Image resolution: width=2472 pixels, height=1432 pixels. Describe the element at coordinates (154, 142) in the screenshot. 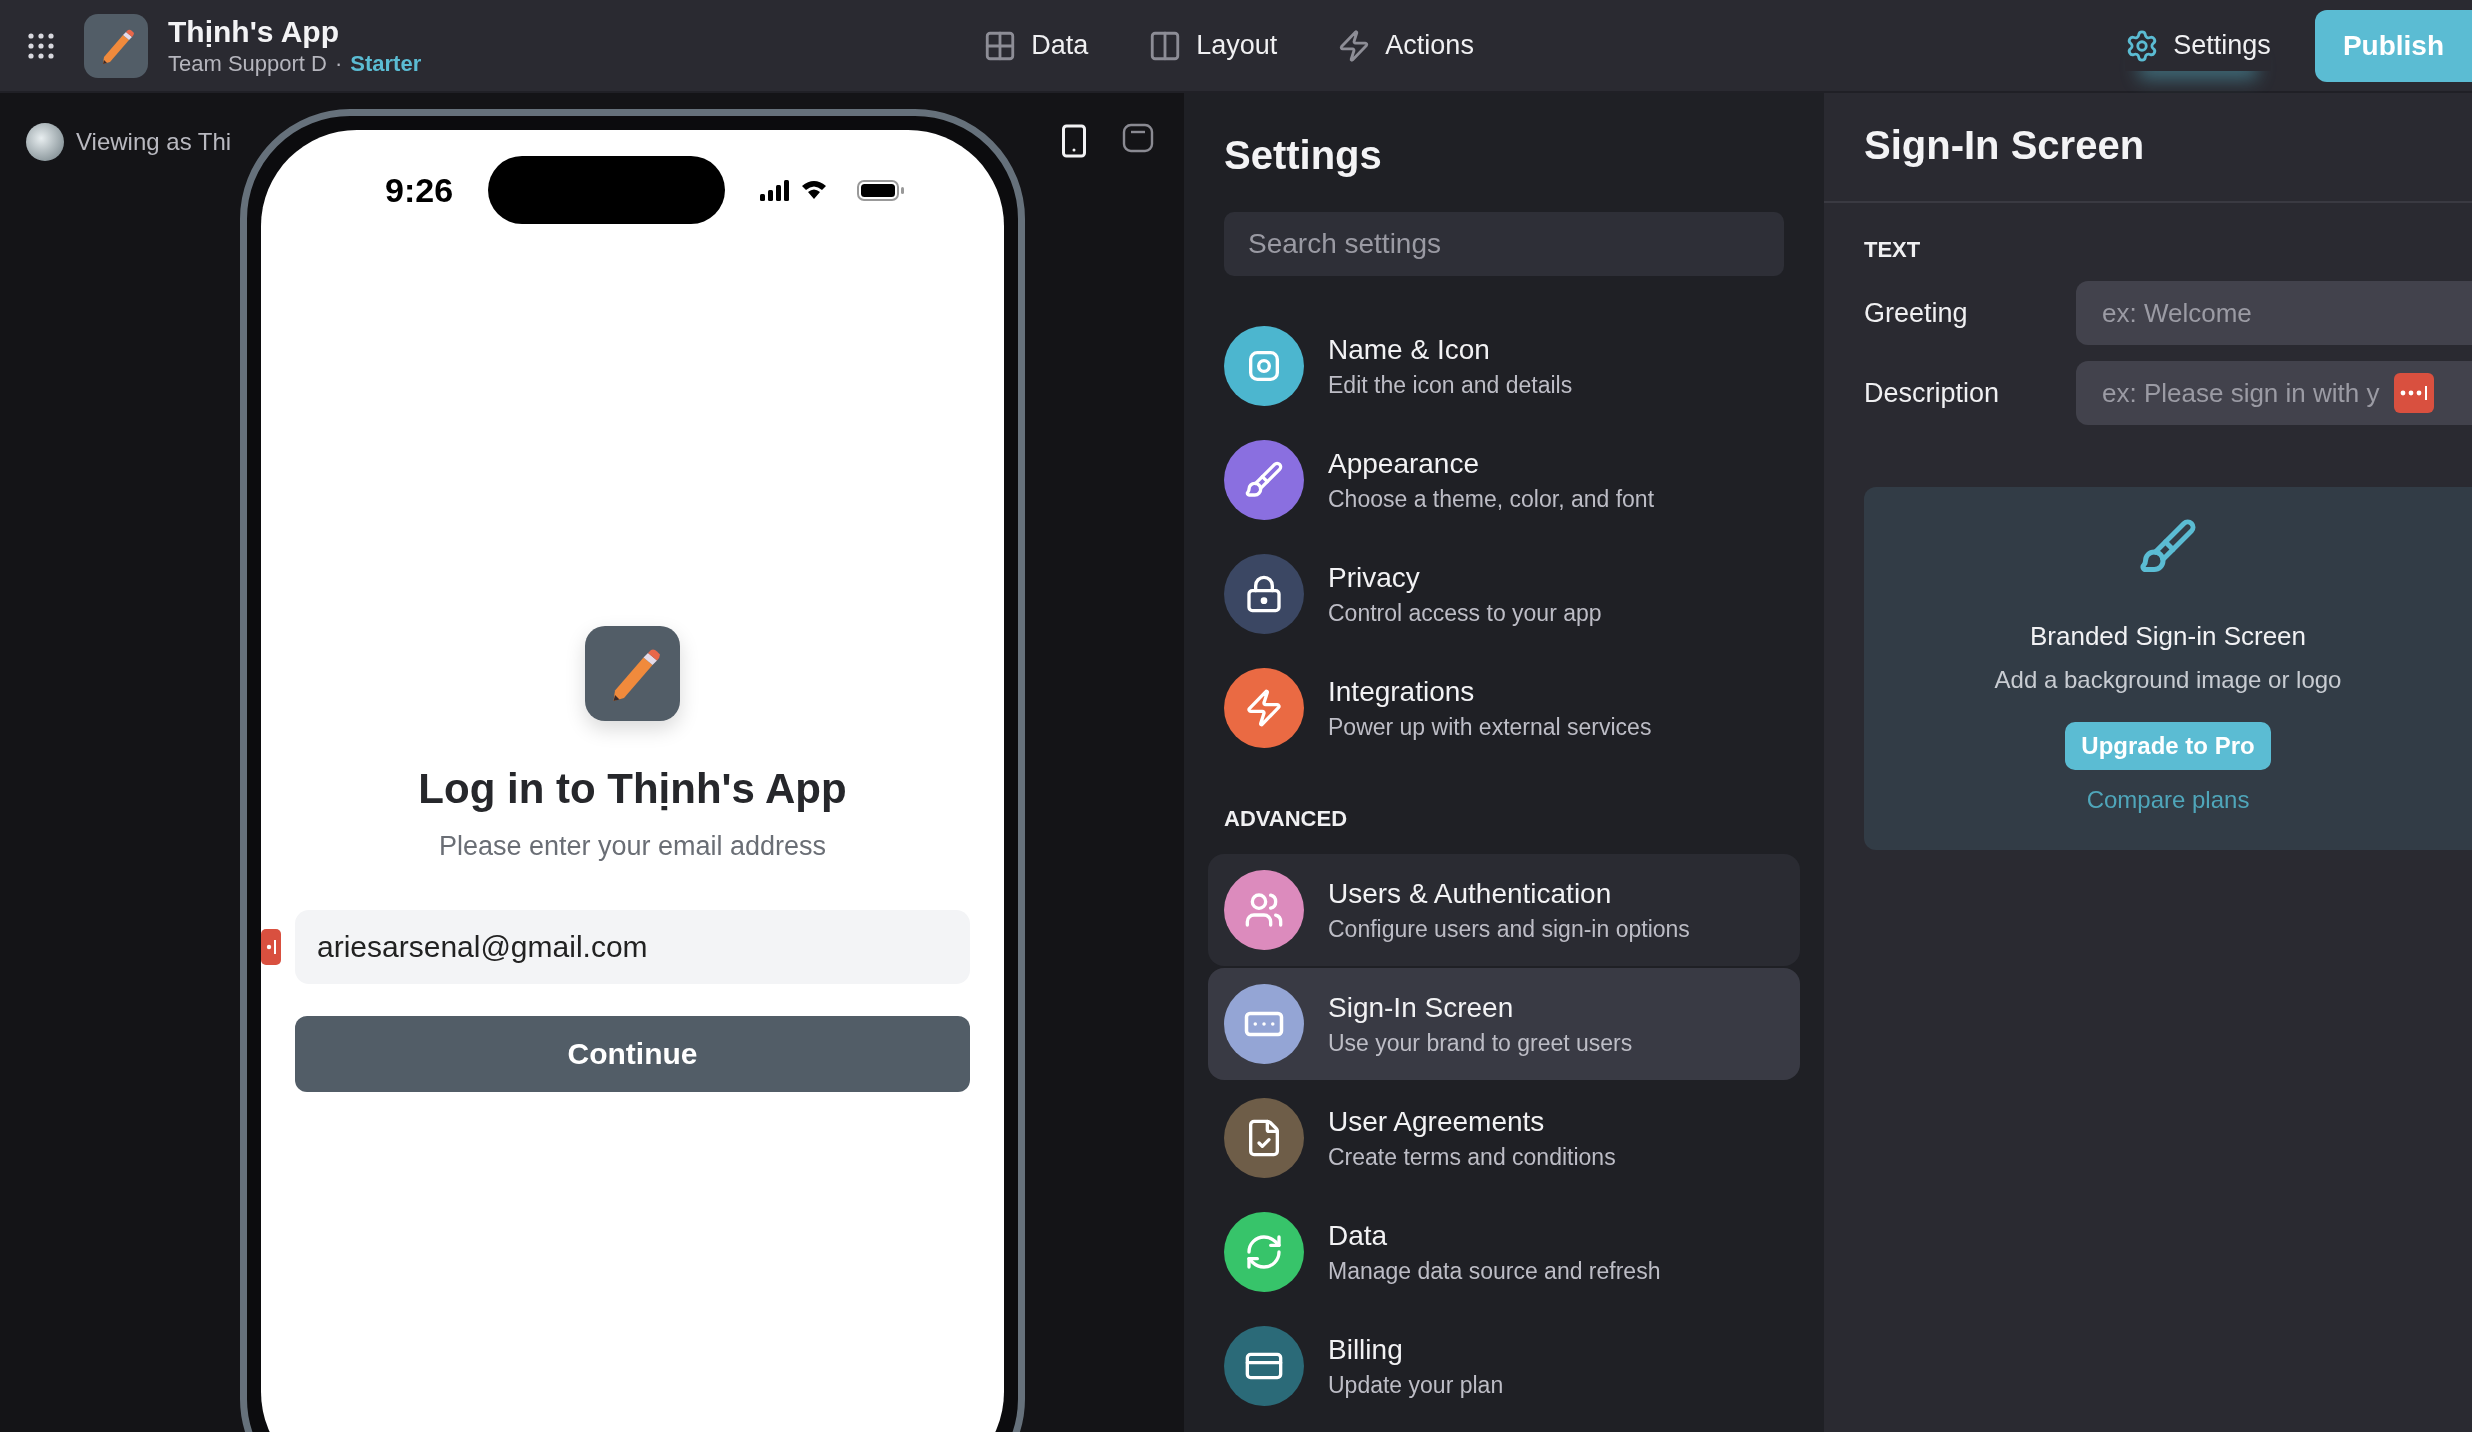

I see `viewing-as-label: Viewing as Thi` at that location.